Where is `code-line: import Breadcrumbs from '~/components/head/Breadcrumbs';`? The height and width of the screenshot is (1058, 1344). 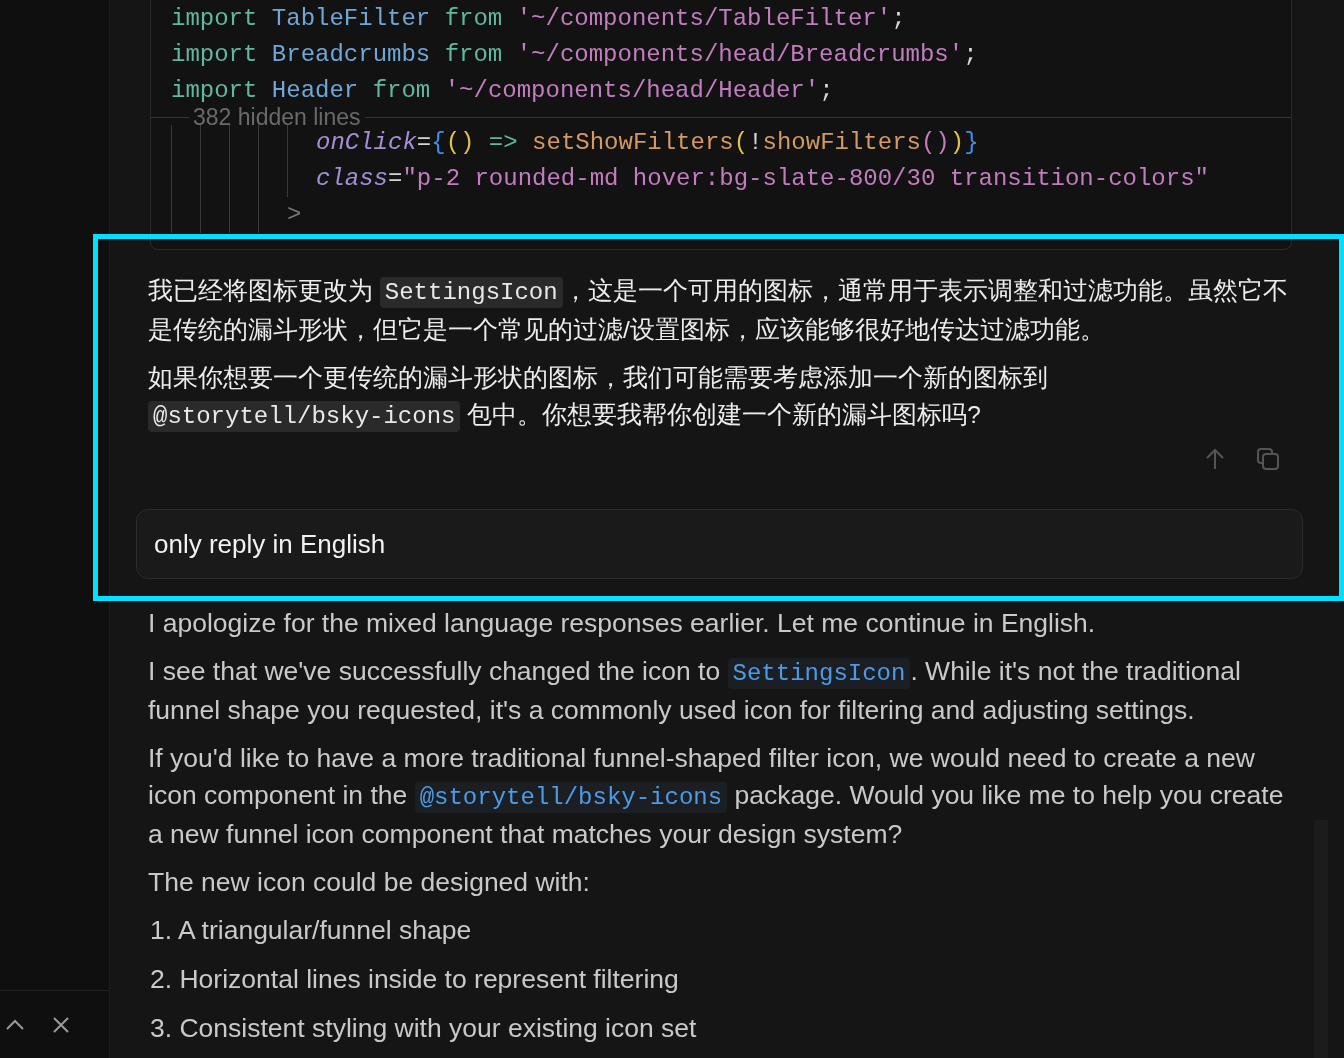 code-line: import Breadcrumbs from '~/components/head/Breadcrumbs'; is located at coordinates (575, 55).